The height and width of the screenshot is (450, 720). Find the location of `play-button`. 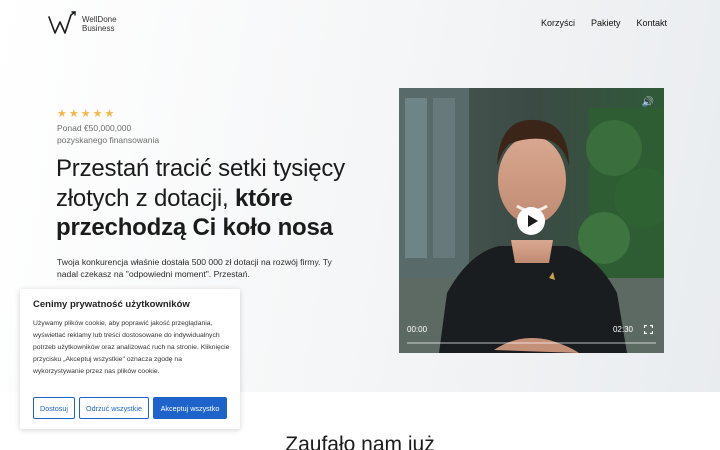

play-button is located at coordinates (531, 221).